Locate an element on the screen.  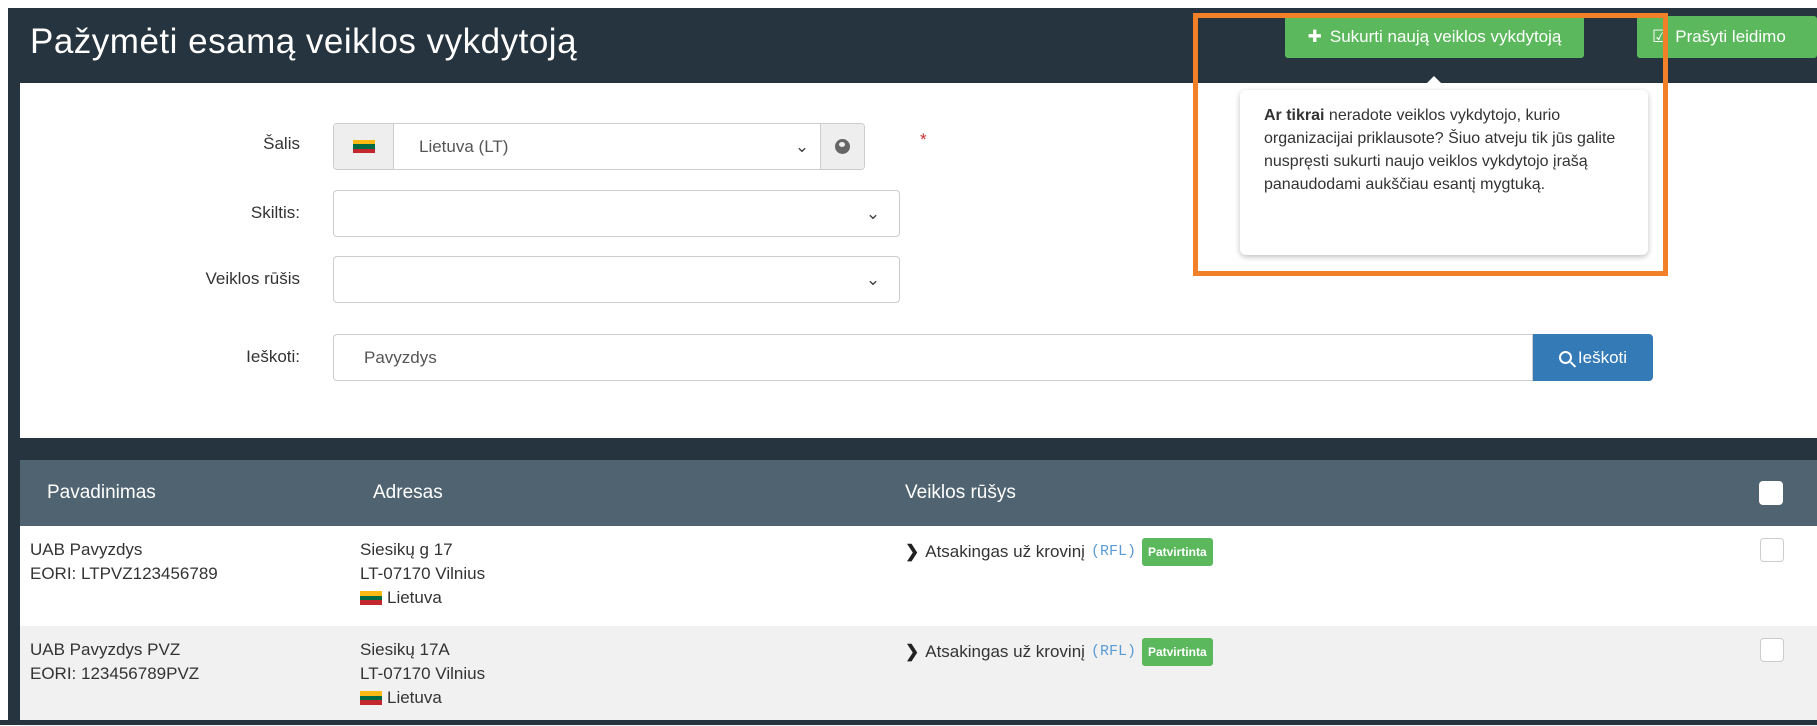
search-icon is located at coordinates (1565, 357).